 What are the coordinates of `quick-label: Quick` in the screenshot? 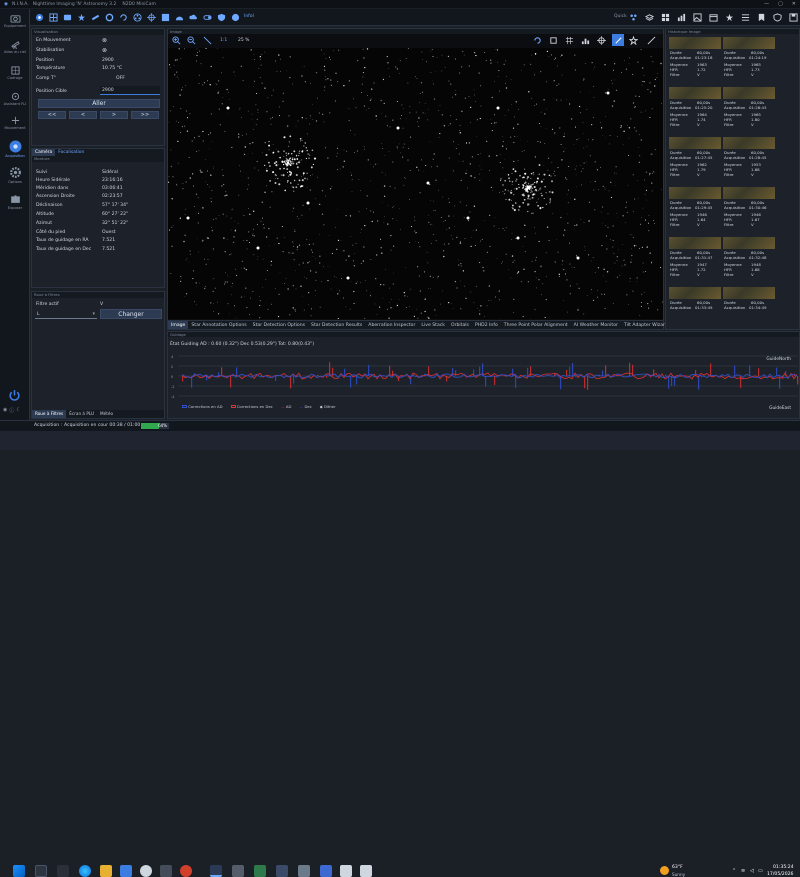 It's located at (620, 16).